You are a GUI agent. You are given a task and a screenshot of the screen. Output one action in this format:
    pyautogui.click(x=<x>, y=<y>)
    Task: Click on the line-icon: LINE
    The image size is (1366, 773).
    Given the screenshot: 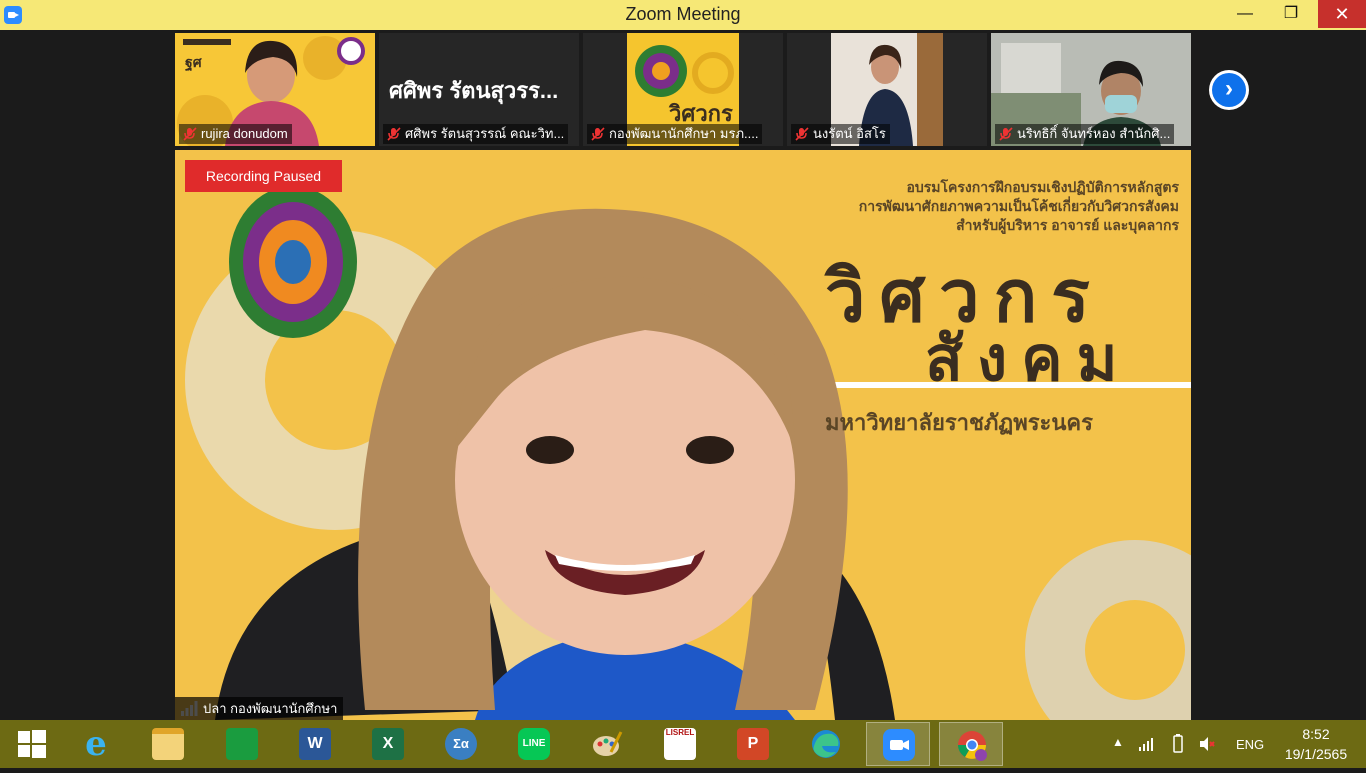 What is the action you would take?
    pyautogui.click(x=534, y=744)
    